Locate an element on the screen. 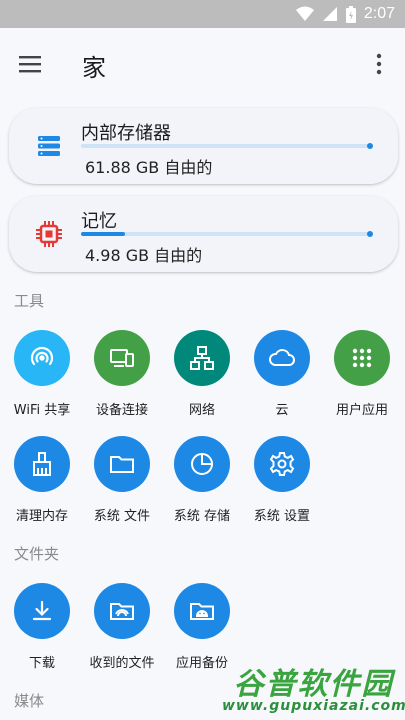 This screenshot has width=405, height=720. cloud-icon is located at coordinates (282, 357).